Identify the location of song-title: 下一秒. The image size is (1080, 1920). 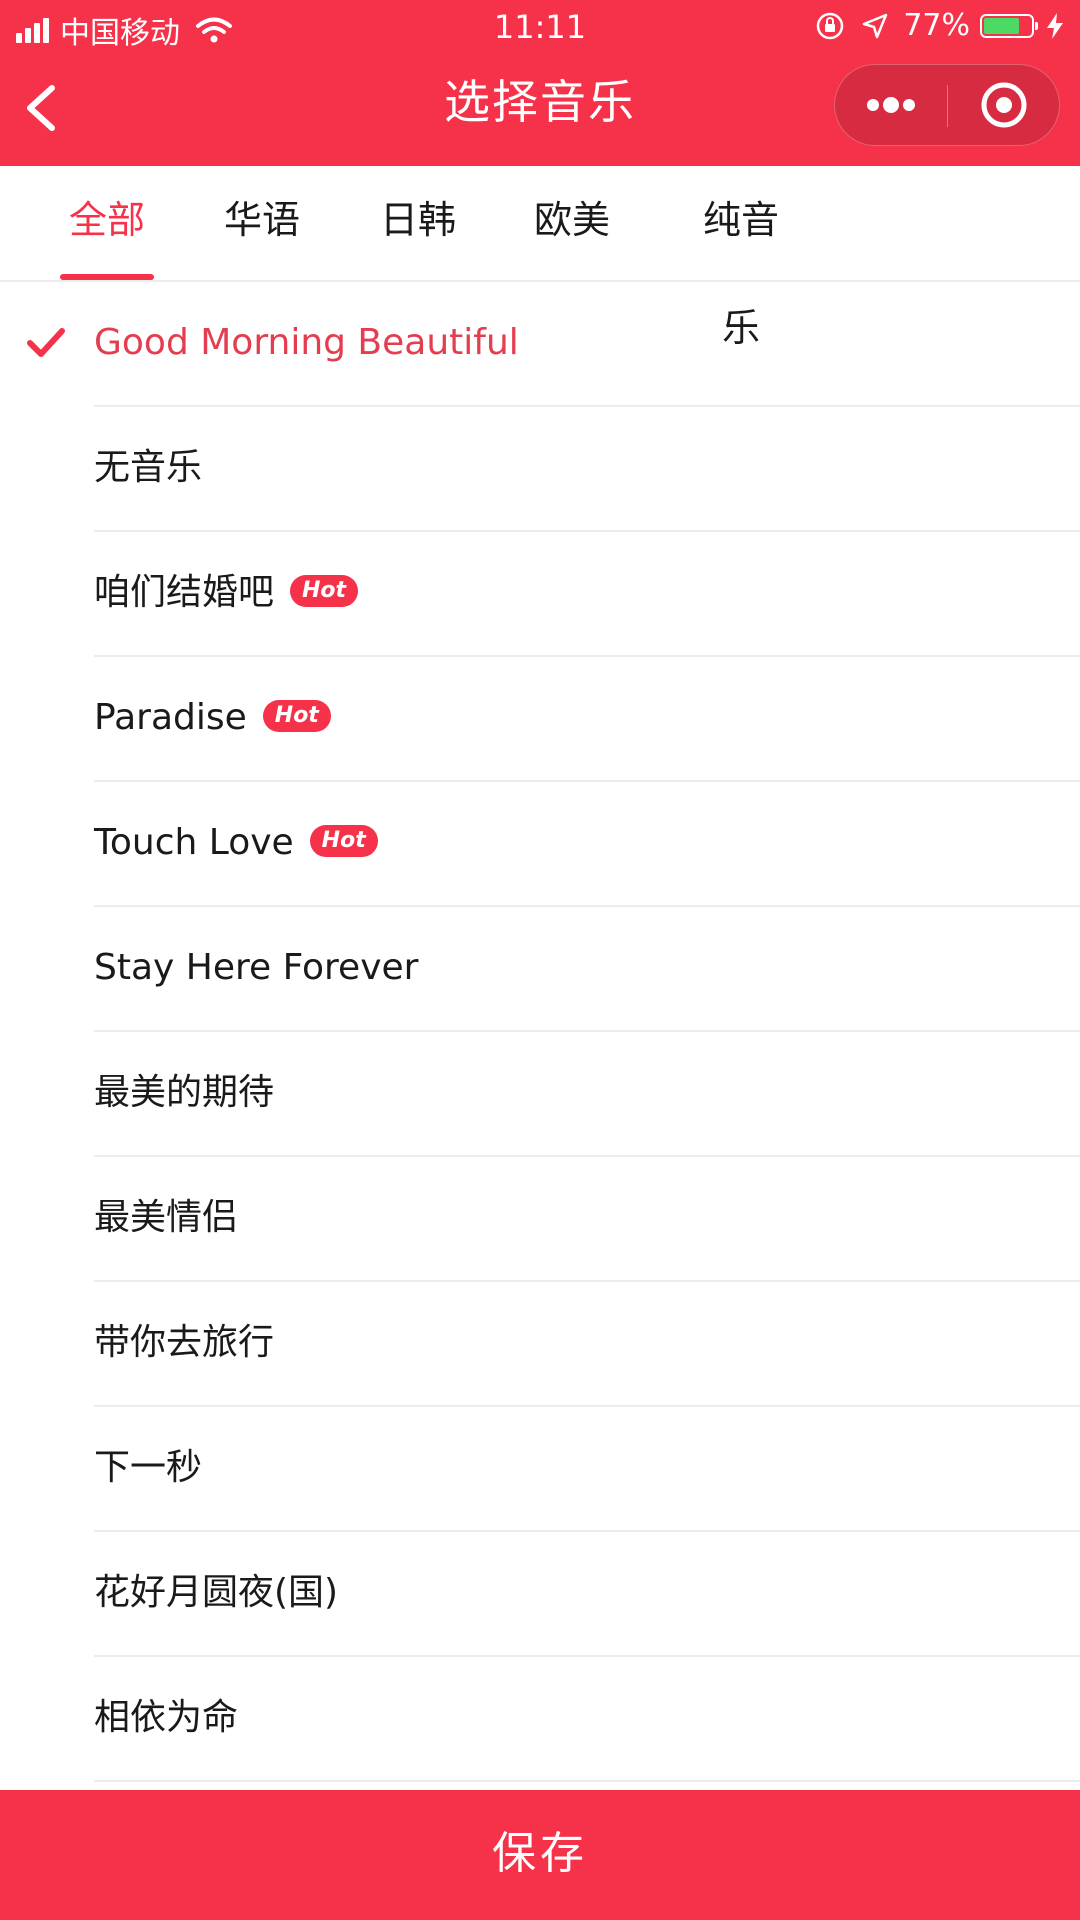
(148, 1467).